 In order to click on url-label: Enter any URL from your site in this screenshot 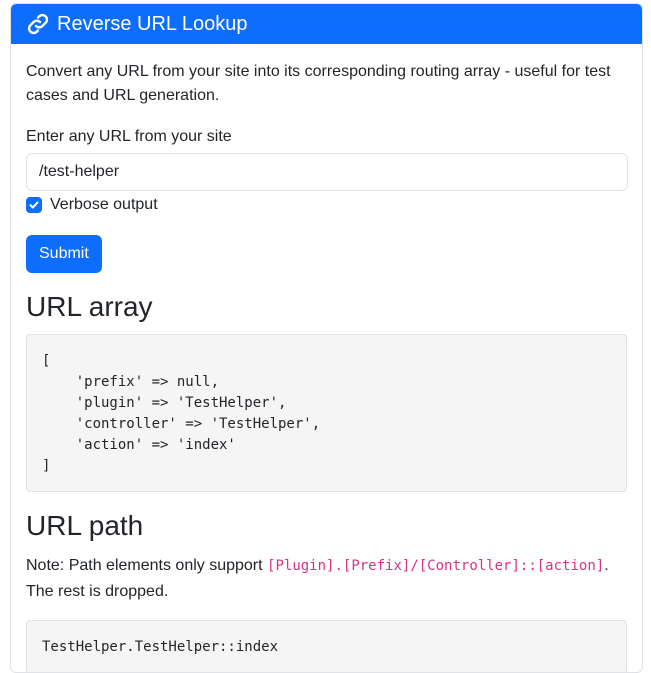, I will do `click(129, 136)`.